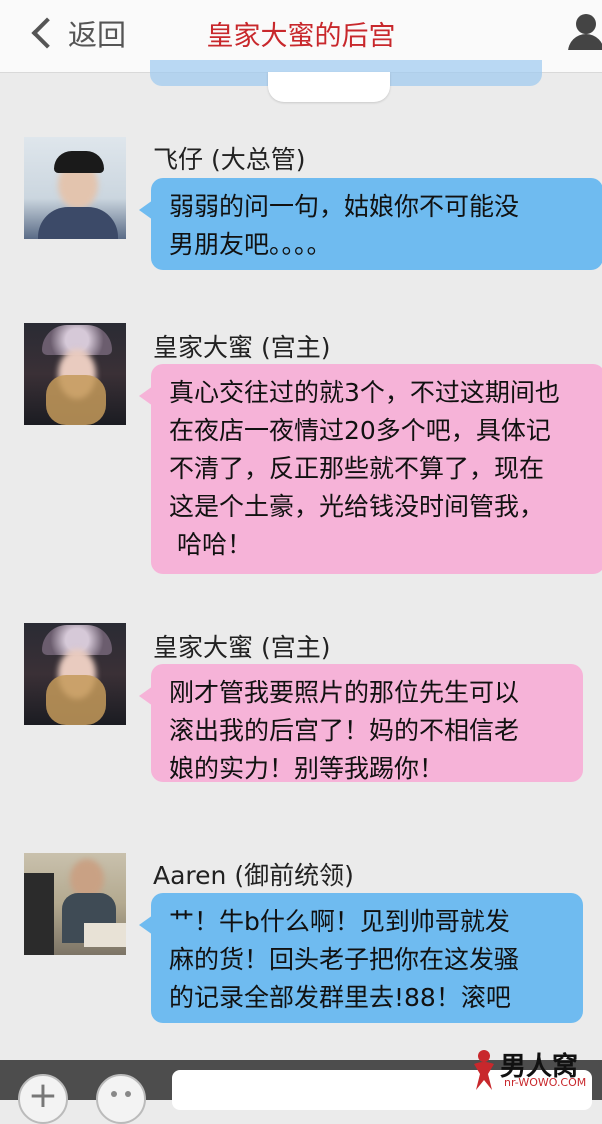 Image resolution: width=602 pixels, height=1124 pixels. Describe the element at coordinates (339, 921) in the screenshot. I see `message-line: 艹！牛b什么啊！见到帅哥就发` at that location.